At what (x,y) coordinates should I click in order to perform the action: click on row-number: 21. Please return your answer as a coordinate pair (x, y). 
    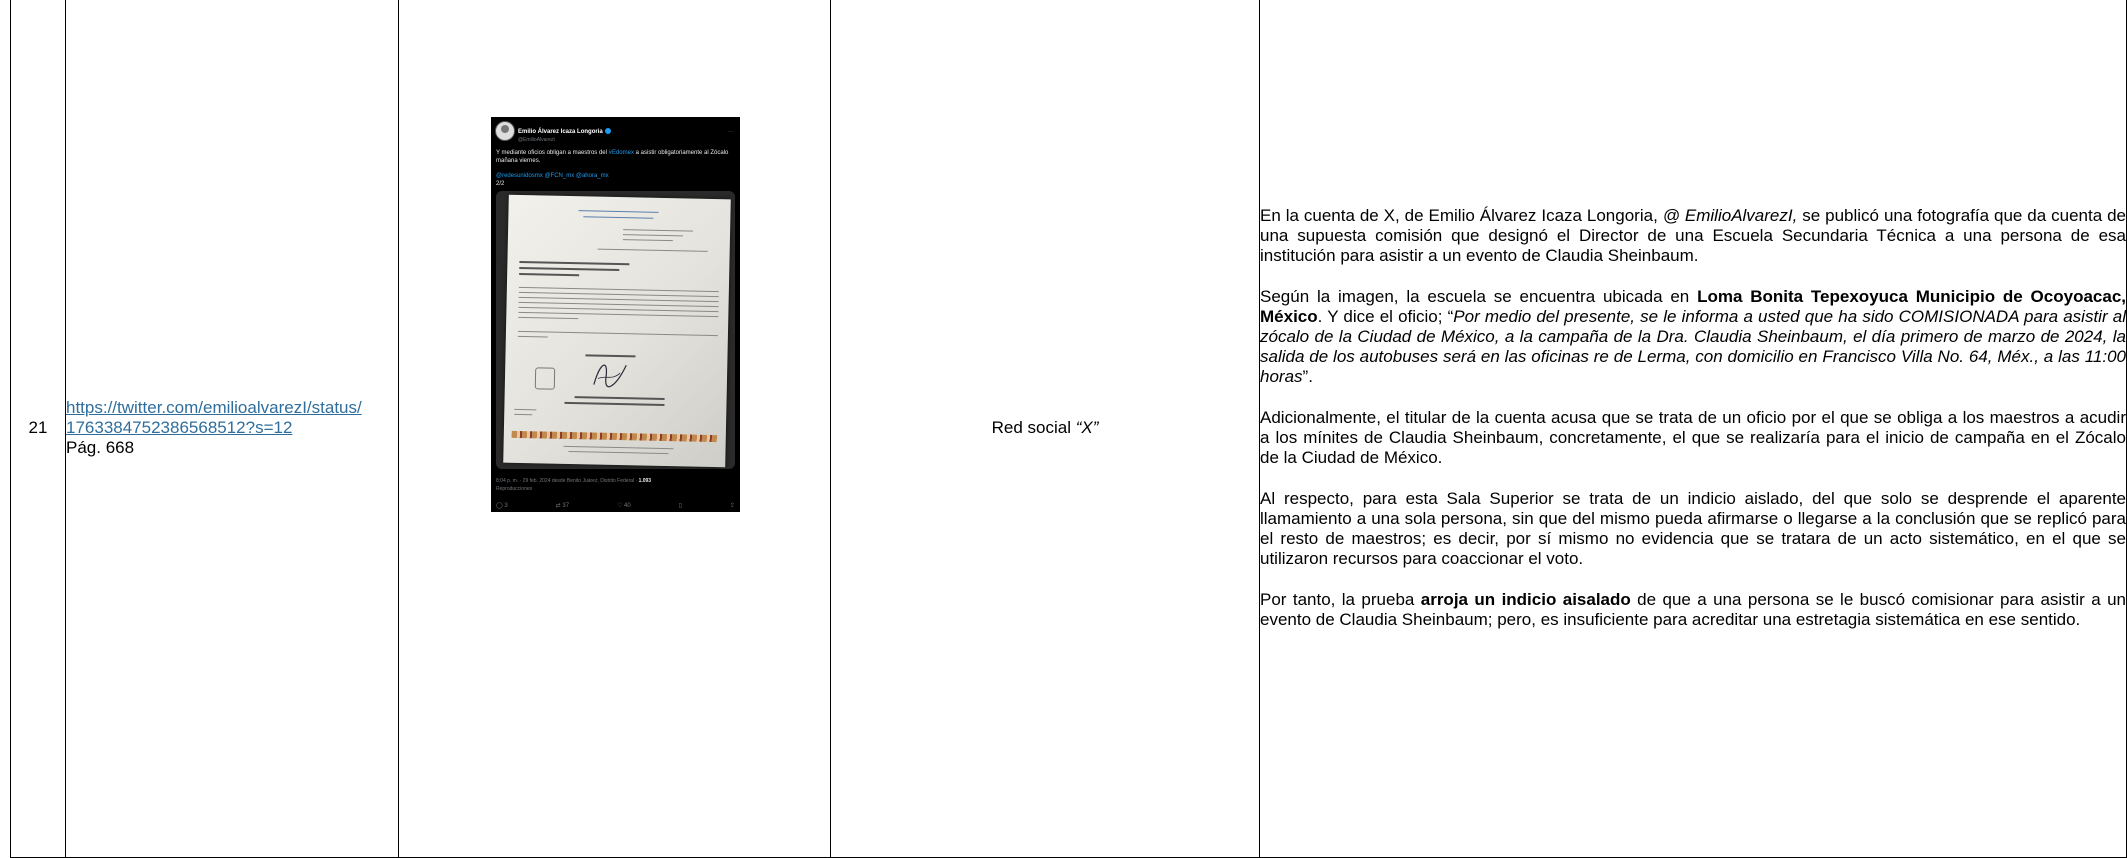
    Looking at the image, I should click on (38, 429).